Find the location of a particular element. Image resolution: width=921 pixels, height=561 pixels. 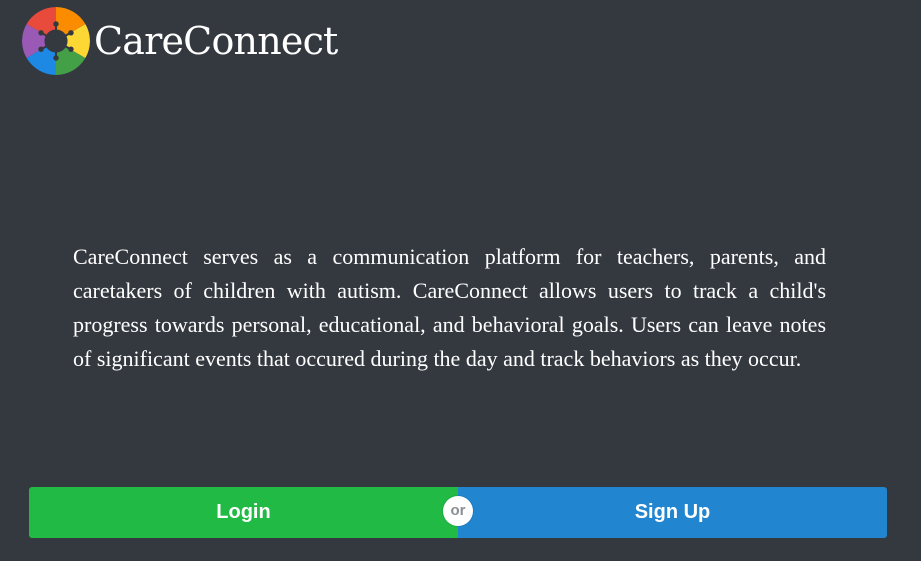

or-divider: or is located at coordinates (458, 511).